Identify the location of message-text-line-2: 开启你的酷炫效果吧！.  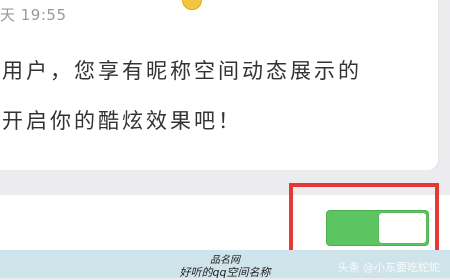
(122, 121).